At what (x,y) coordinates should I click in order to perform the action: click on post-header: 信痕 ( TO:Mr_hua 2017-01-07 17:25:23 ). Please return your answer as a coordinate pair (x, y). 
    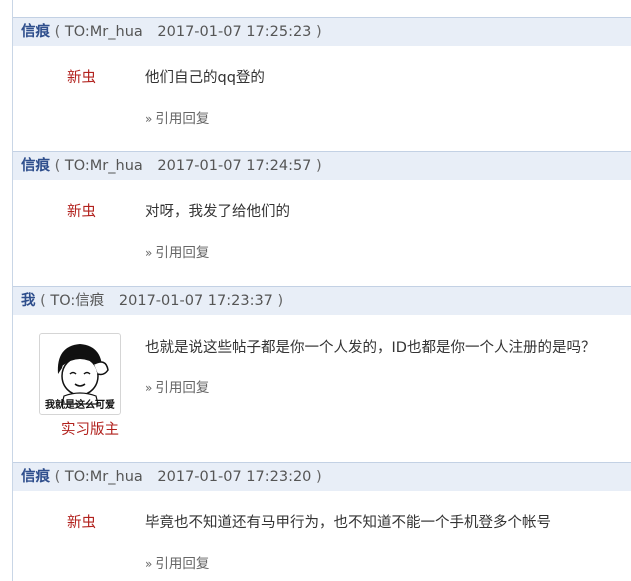
    Looking at the image, I should click on (322, 31).